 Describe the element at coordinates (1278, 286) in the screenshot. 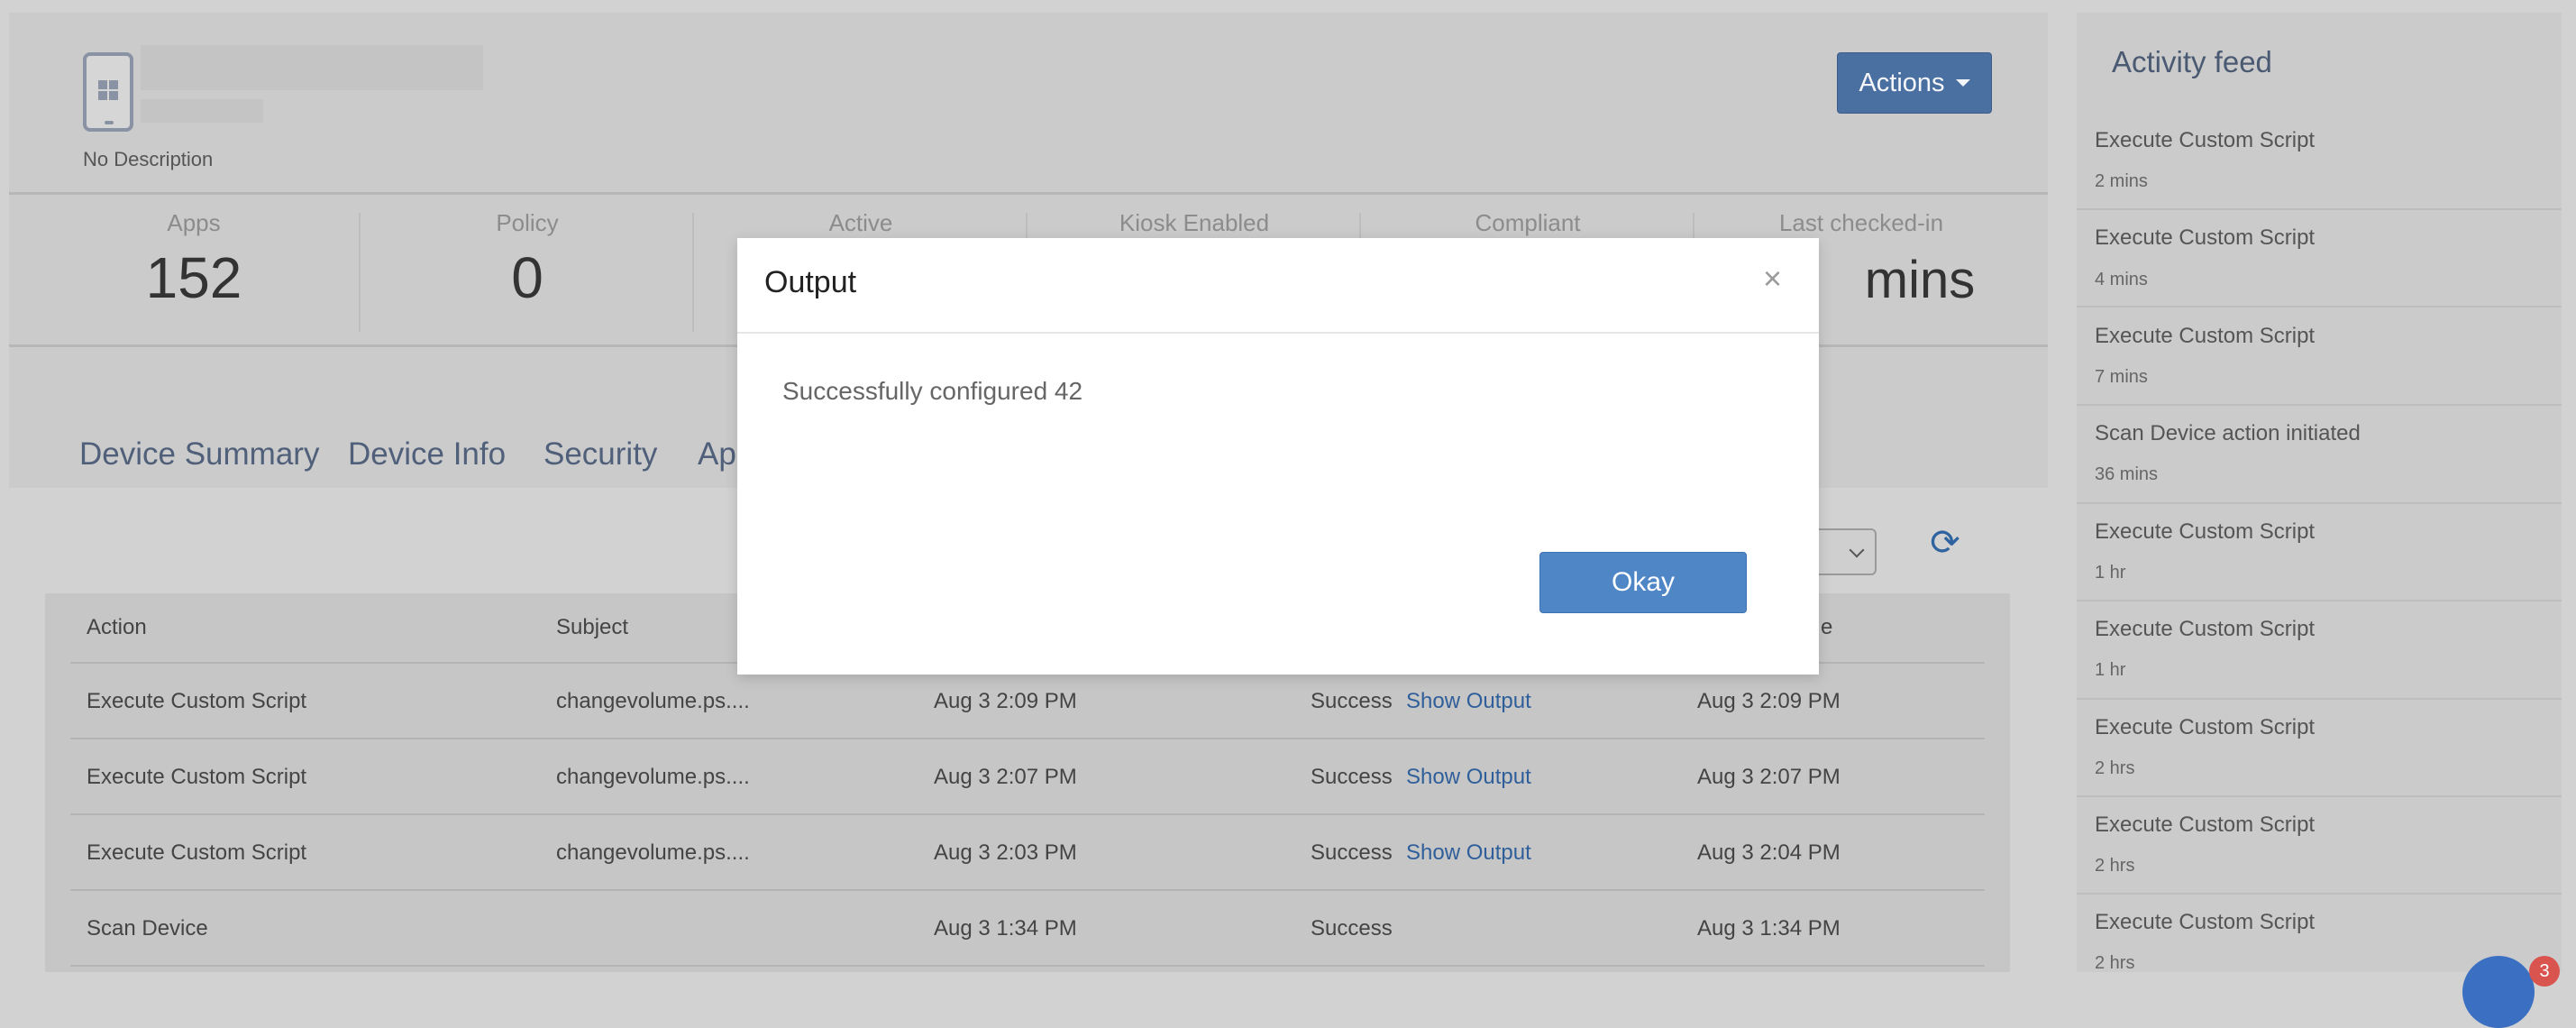

I see `modal-header: Output ×` at that location.